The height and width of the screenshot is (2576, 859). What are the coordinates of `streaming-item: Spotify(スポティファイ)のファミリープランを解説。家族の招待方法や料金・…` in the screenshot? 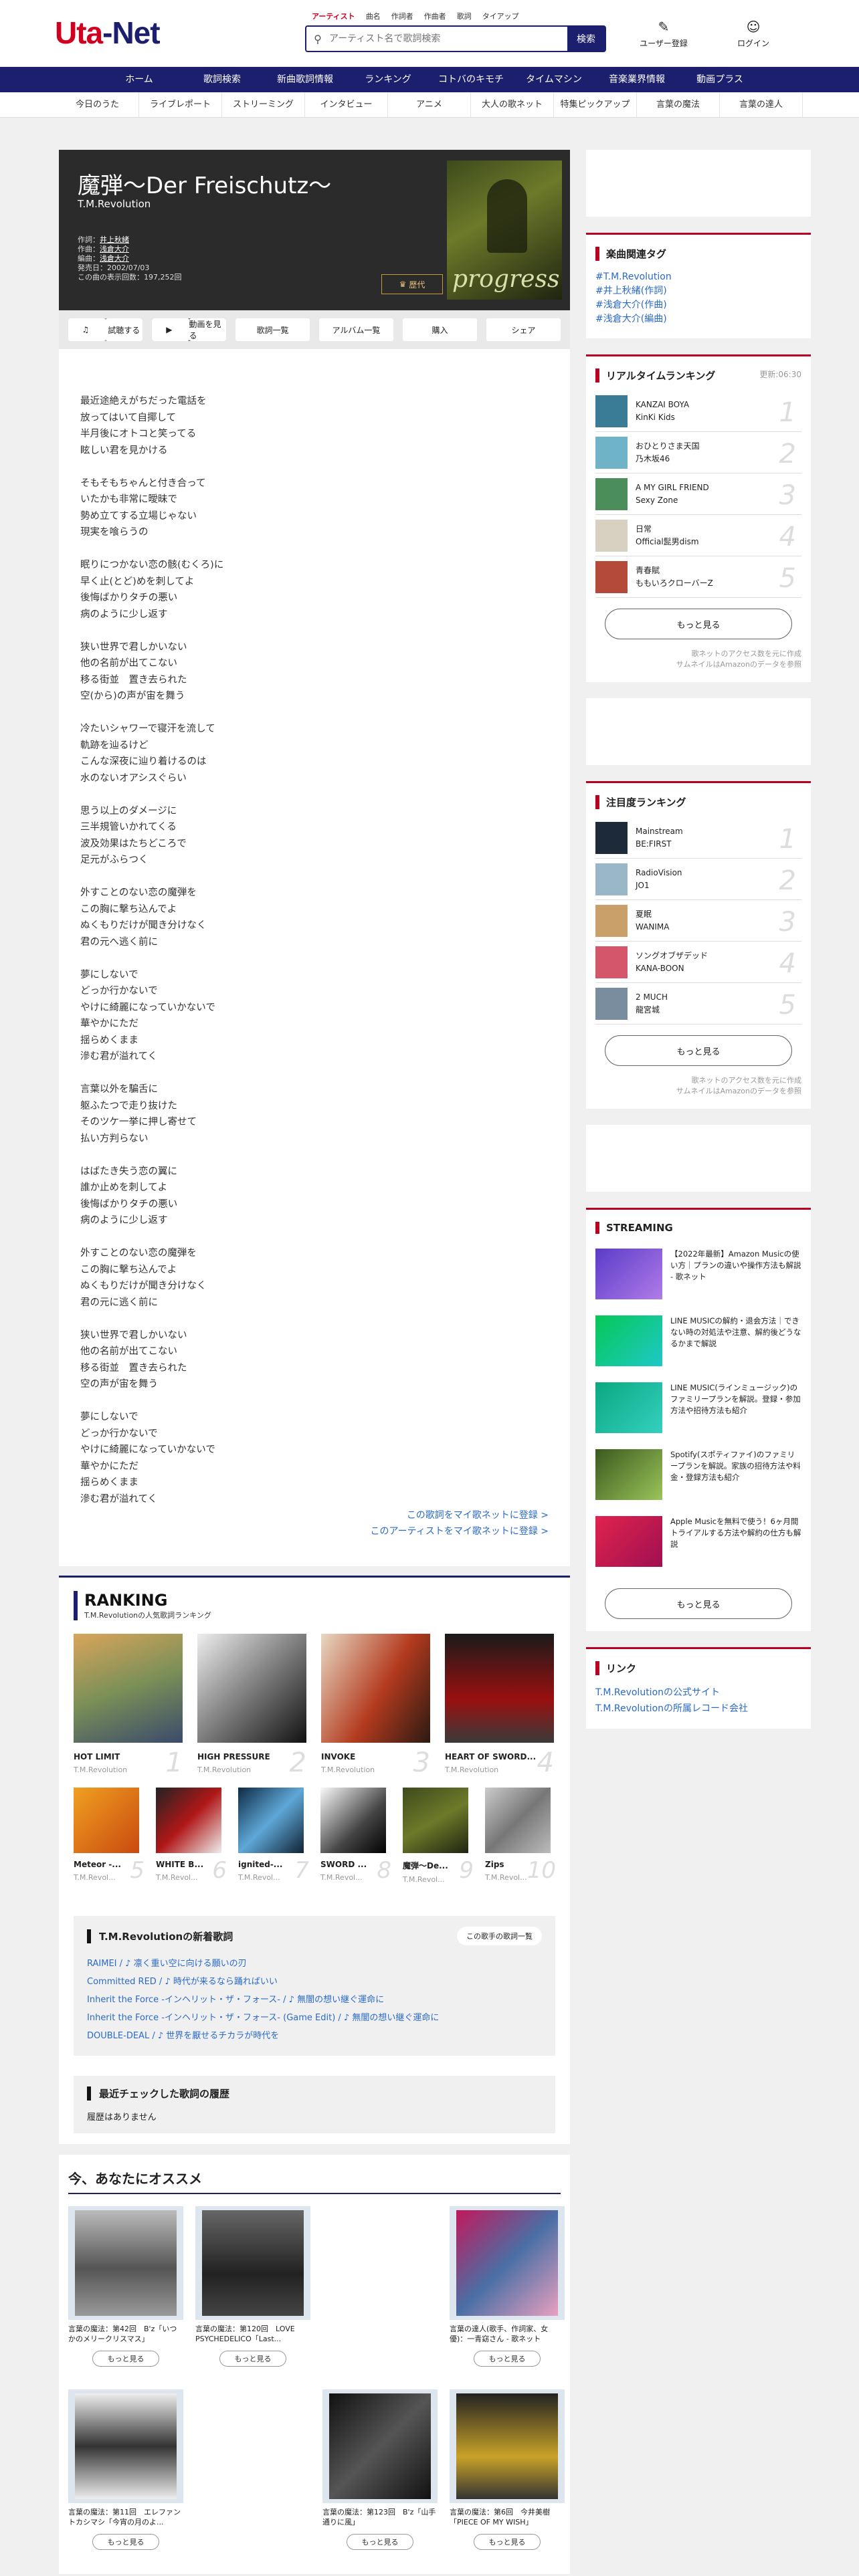 It's located at (698, 1477).